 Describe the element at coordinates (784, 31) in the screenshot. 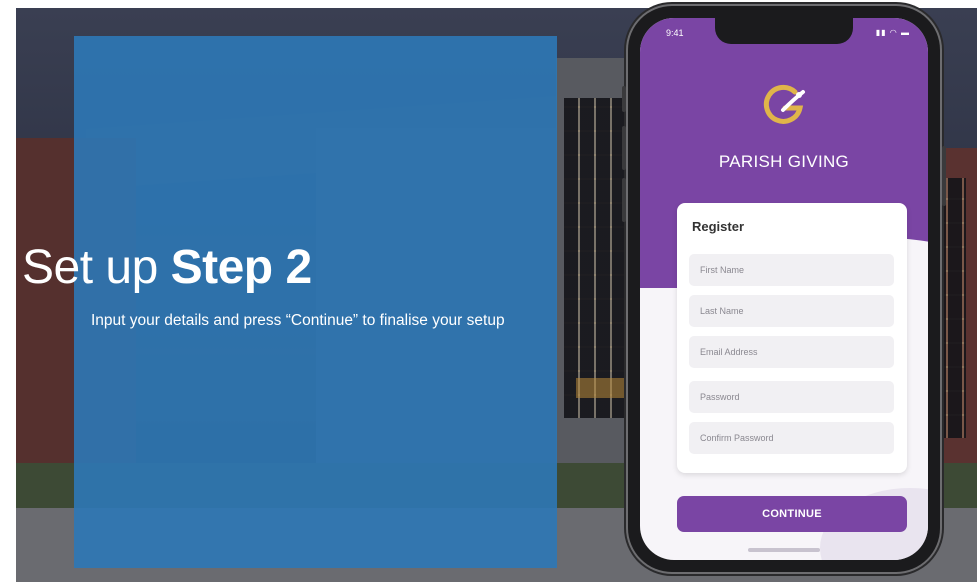

I see `phone-notch` at that location.